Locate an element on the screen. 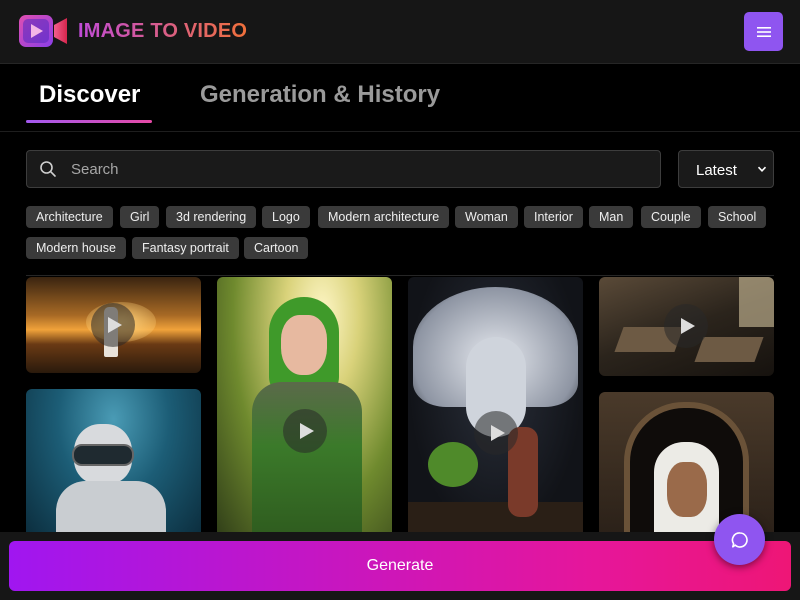  gallery-card-diver-cat is located at coordinates (113, 464).